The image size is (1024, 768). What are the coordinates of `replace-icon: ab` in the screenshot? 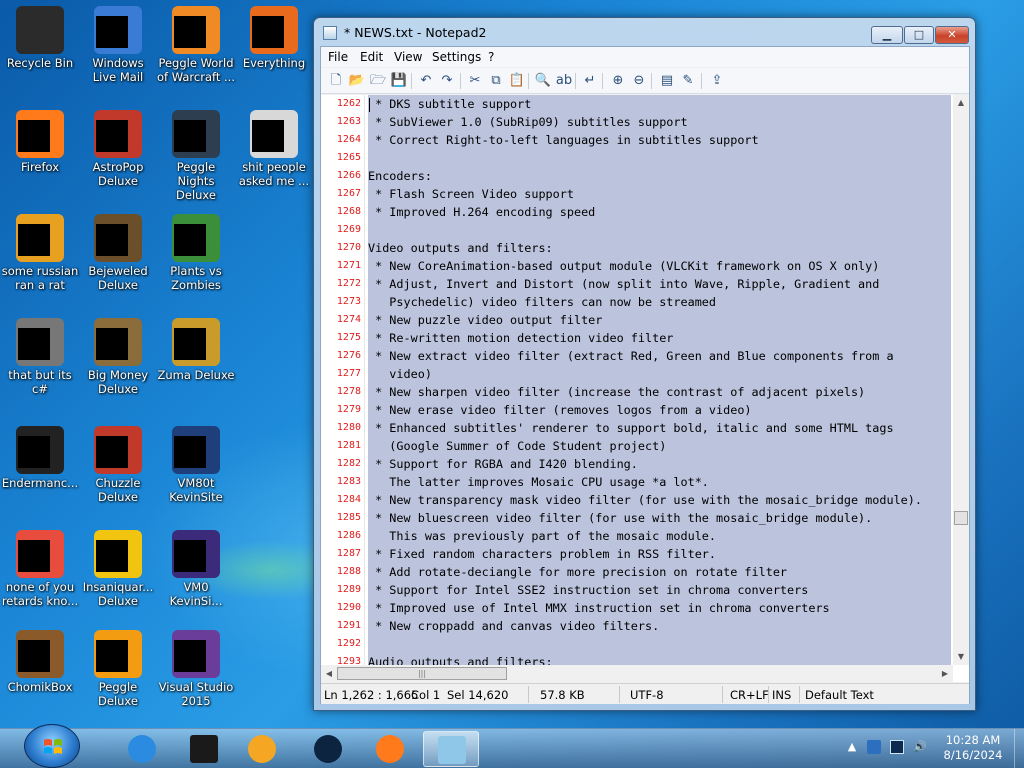 It's located at (564, 81).